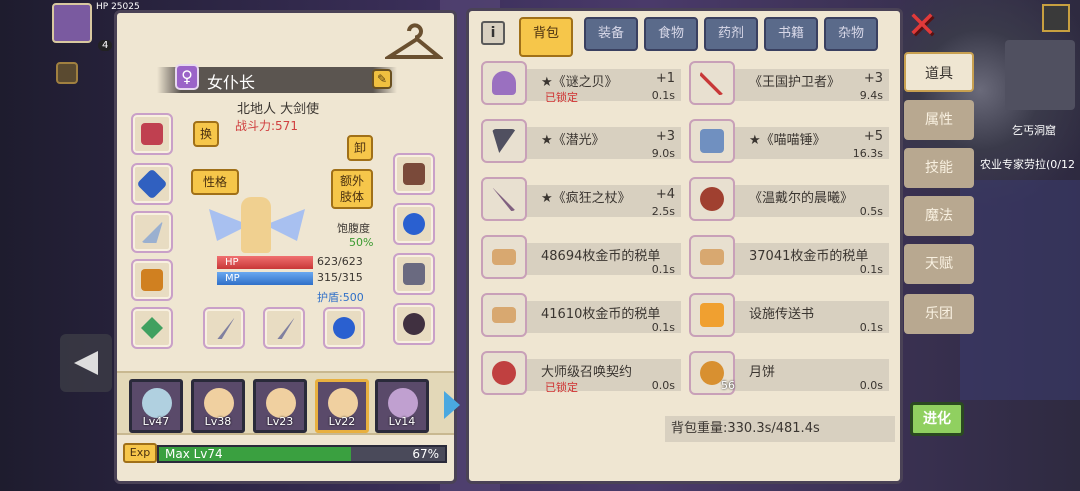 This screenshot has width=1080, height=491. Describe the element at coordinates (152, 134) in the screenshot. I see `helmet-slot` at that location.